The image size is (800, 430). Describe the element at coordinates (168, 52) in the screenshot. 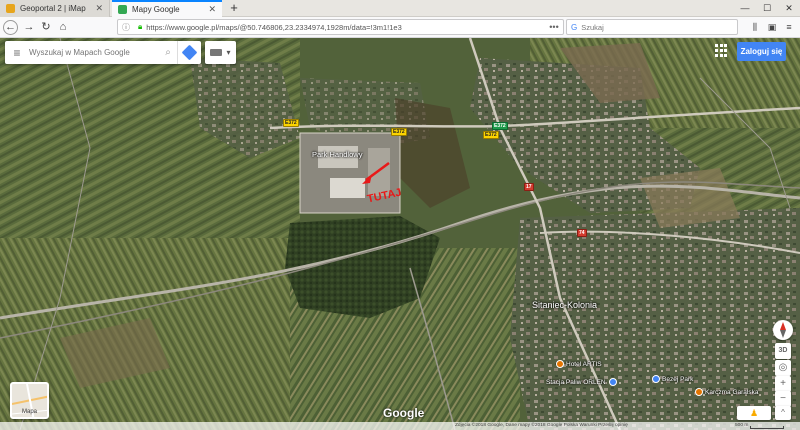

I see `search-icon: ⌕` at that location.